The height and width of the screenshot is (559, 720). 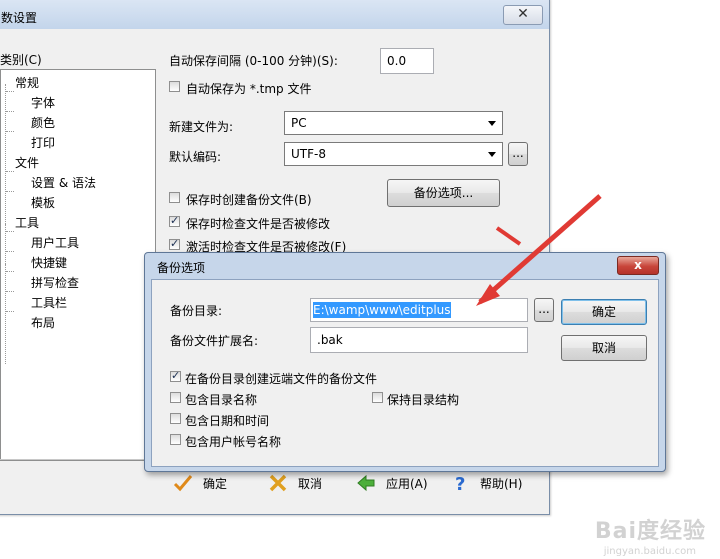 What do you see at coordinates (274, 14) in the screenshot?
I see `title-bar: 数设置 ✕` at bounding box center [274, 14].